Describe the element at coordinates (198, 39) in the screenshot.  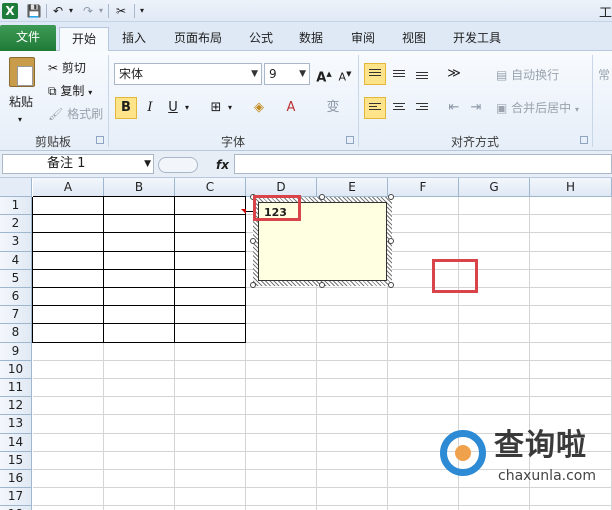
I see `tab-page-layout: 页面布局` at that location.